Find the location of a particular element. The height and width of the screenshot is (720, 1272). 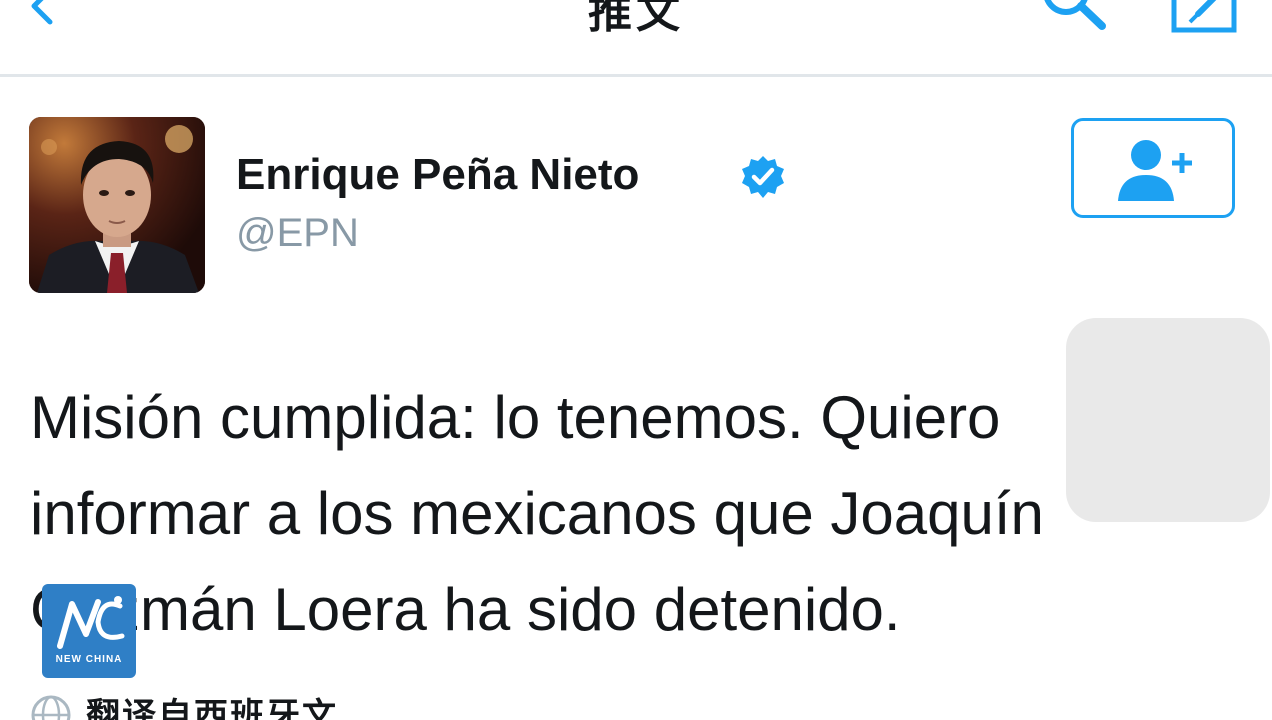

news-agency-logo: NEW CHINA is located at coordinates (89, 631).